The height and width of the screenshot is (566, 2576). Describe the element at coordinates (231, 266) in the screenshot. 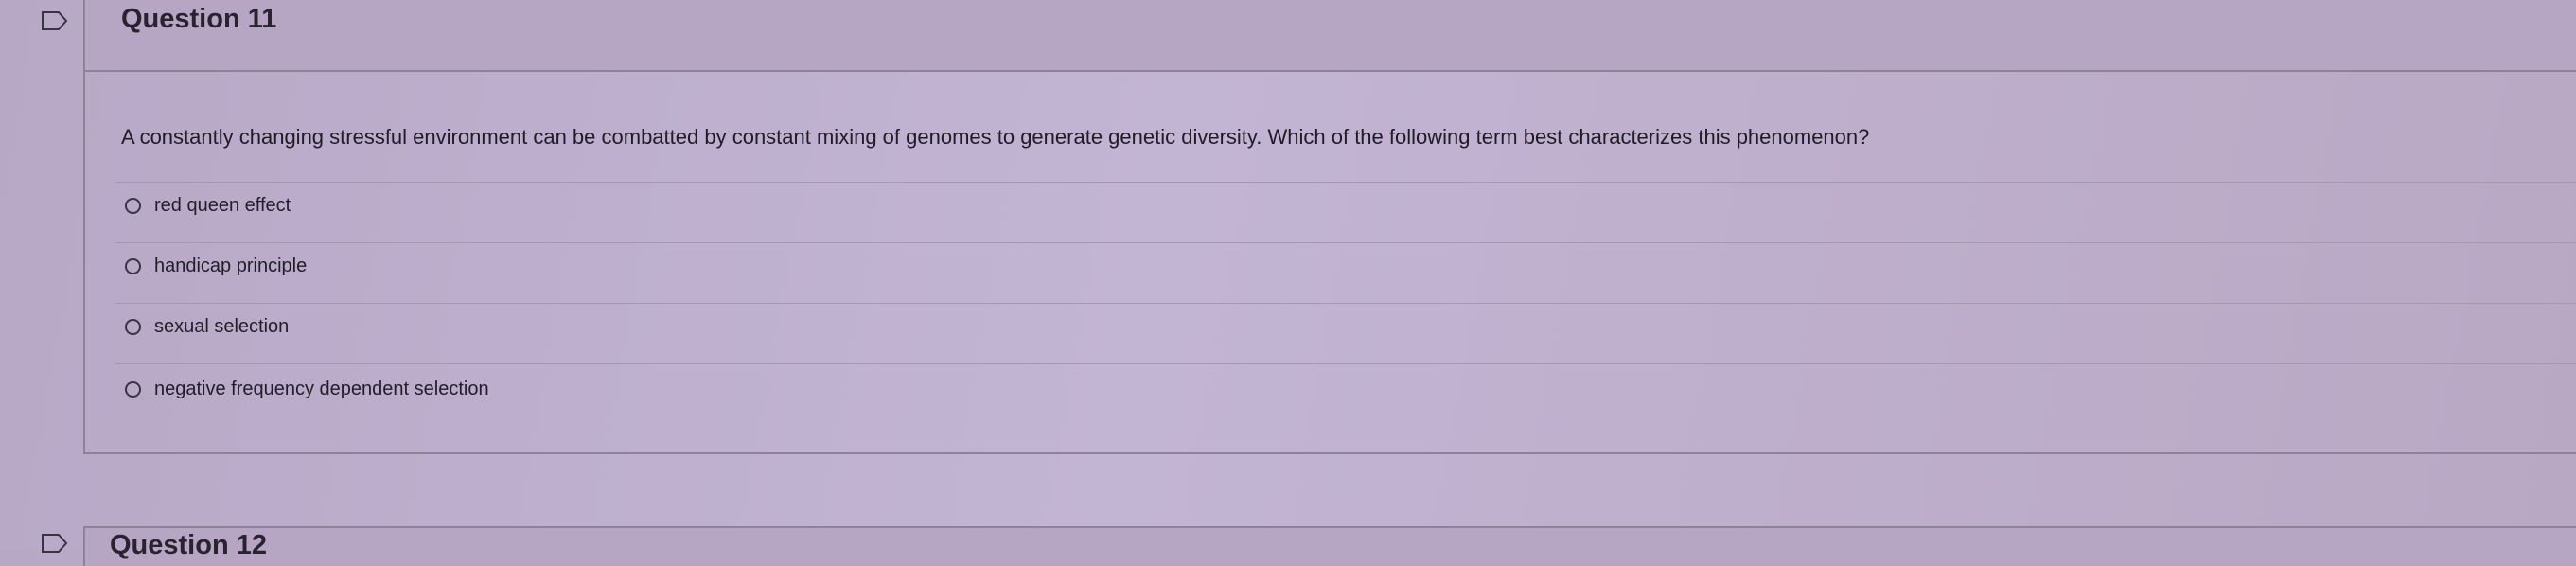

I see `answer-label: handicap principle` at that location.